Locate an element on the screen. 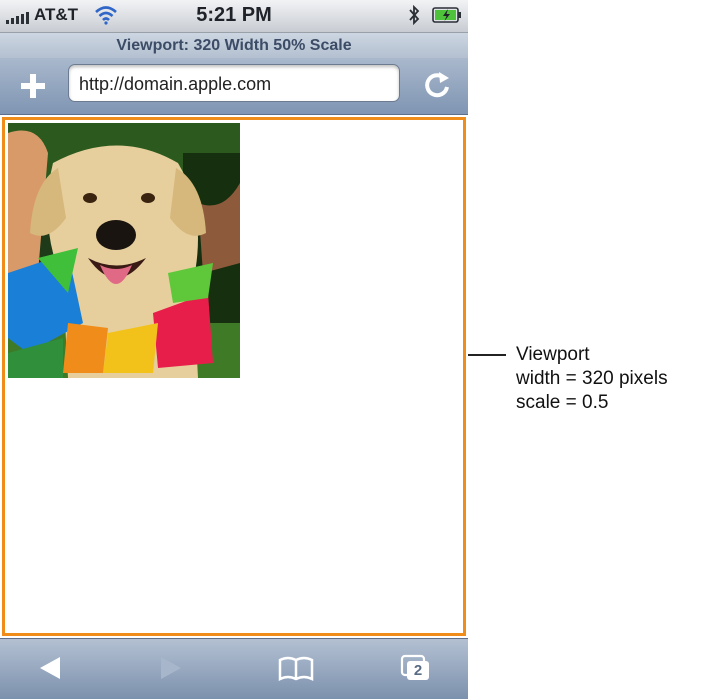 The image size is (726, 699). reload-button is located at coordinates (437, 85).